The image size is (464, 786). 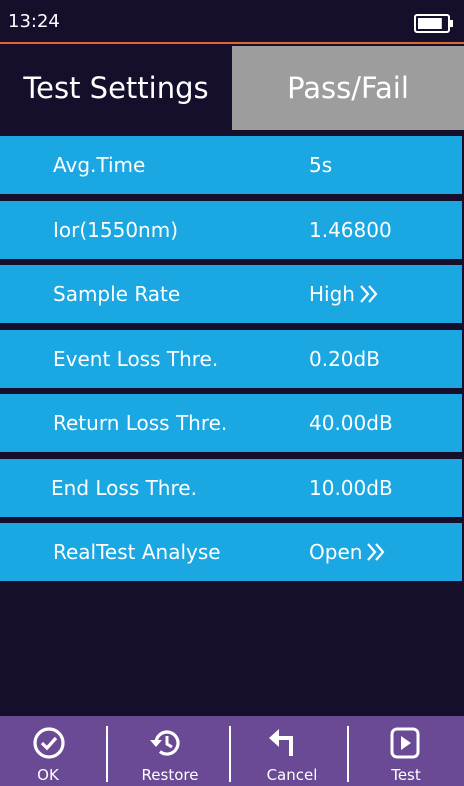 I want to click on setting-label: Ior(1550nm), so click(x=116, y=229).